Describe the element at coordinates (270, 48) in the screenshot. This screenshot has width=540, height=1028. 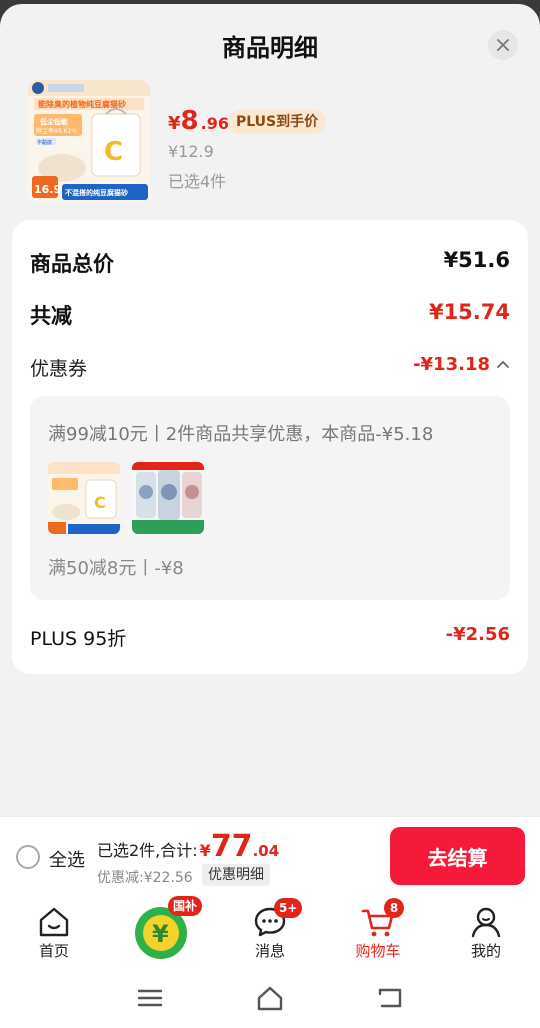
I see `page-title: 商品明细` at that location.